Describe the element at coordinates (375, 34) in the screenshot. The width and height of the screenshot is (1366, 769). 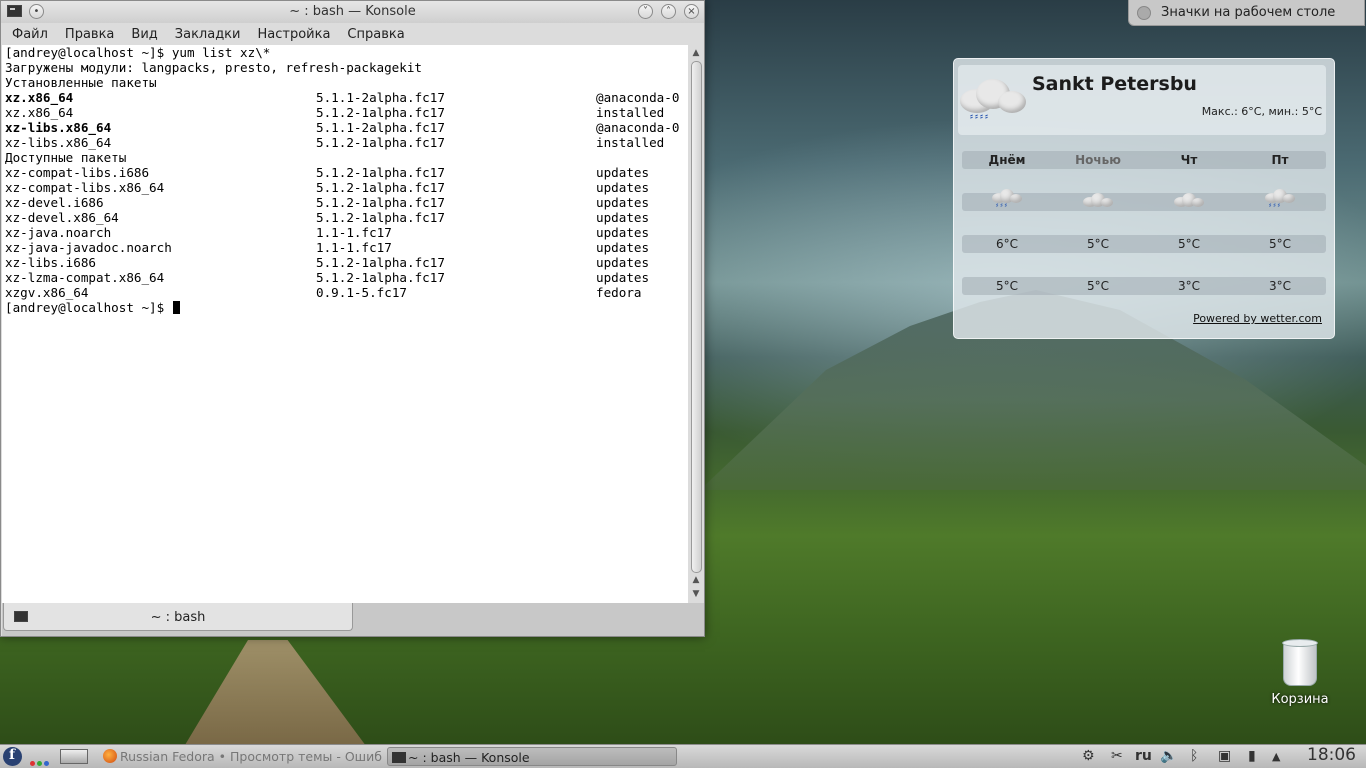
I see `menu-help: Справка` at that location.